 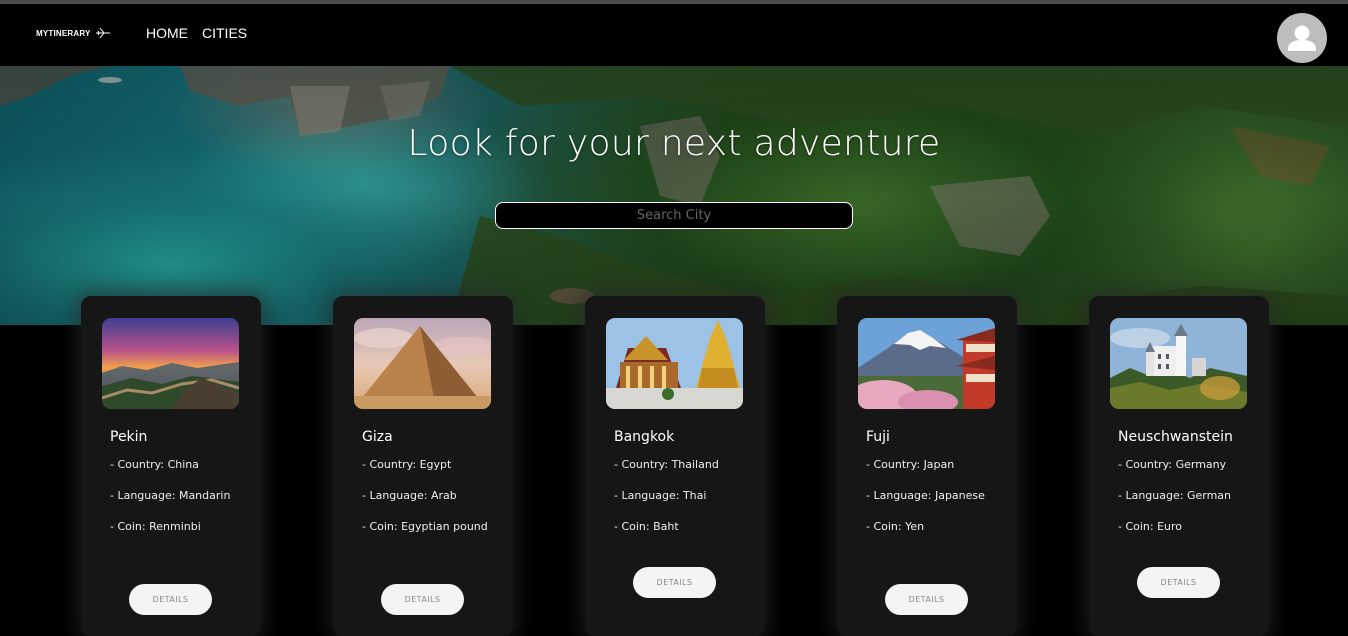 I want to click on city-name: Giza, so click(x=377, y=437).